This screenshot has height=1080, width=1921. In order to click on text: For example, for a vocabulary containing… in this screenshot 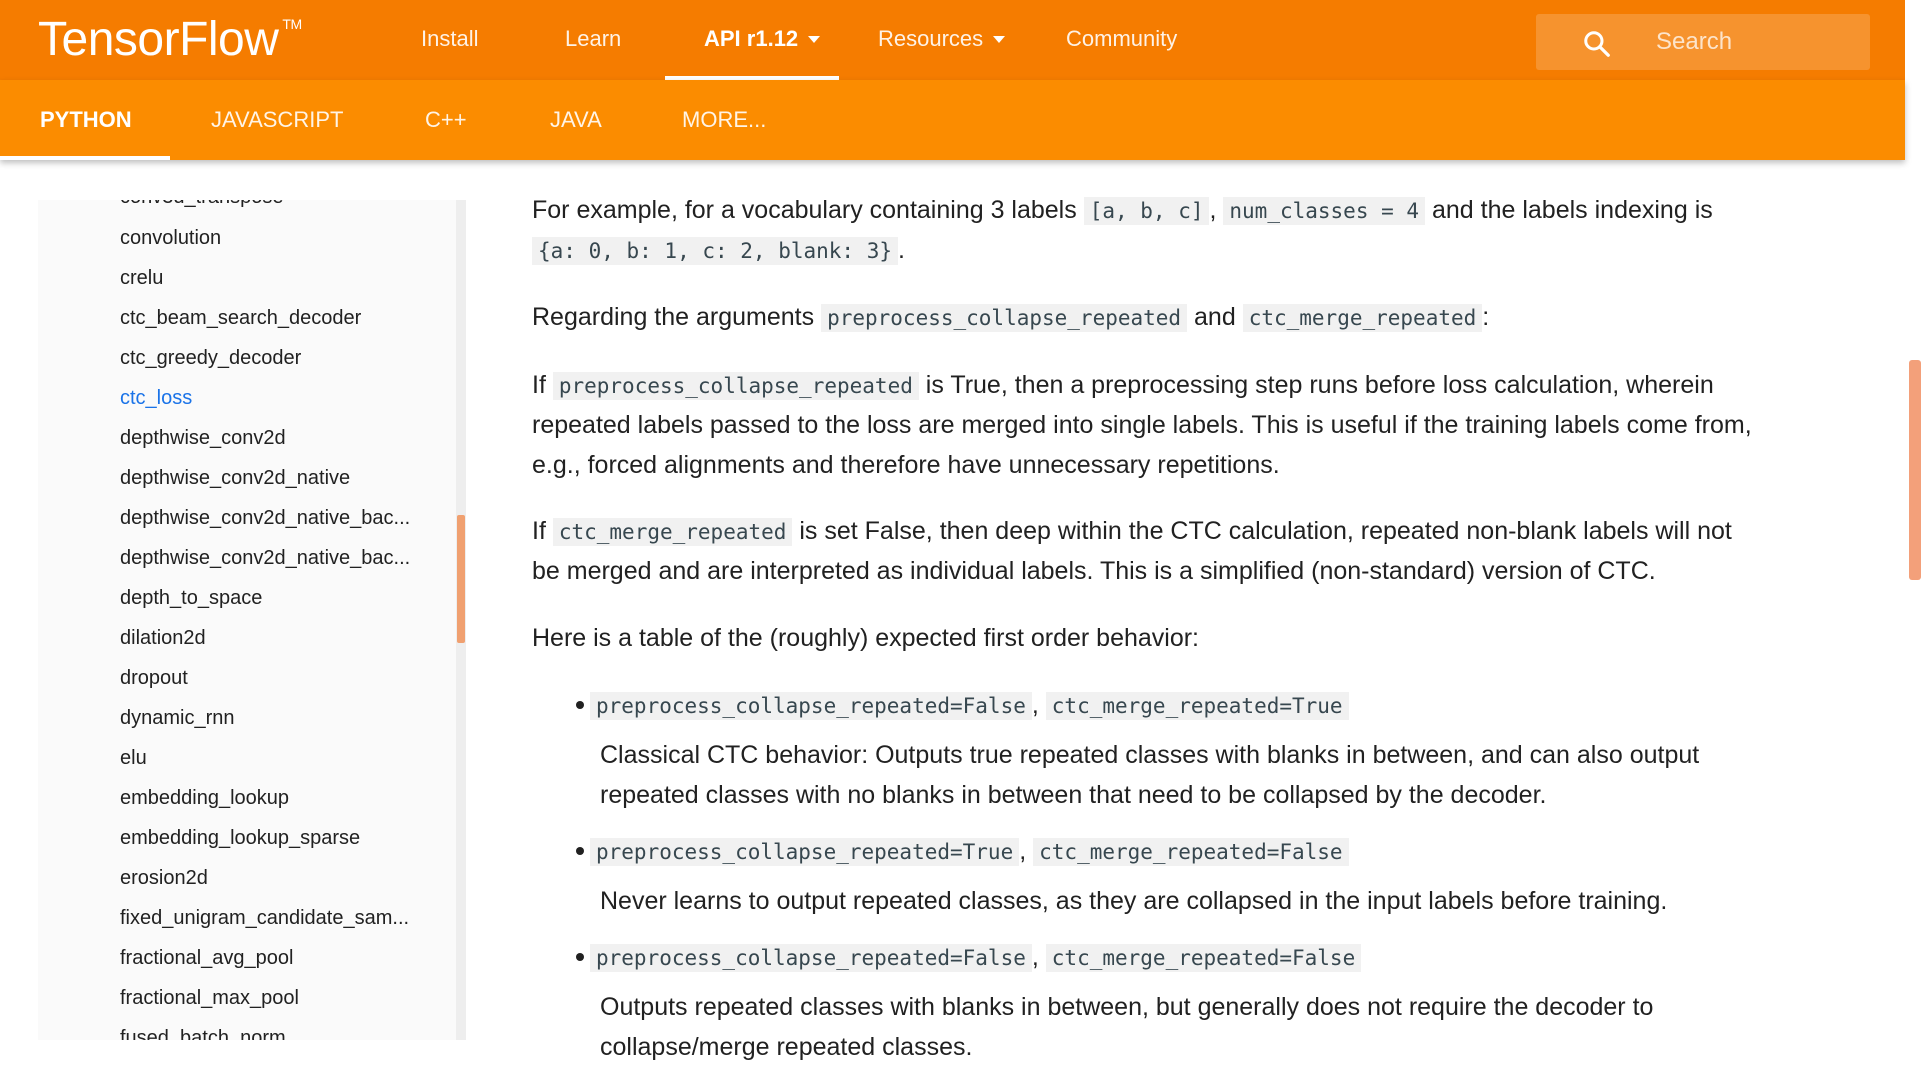, I will do `click(808, 210)`.